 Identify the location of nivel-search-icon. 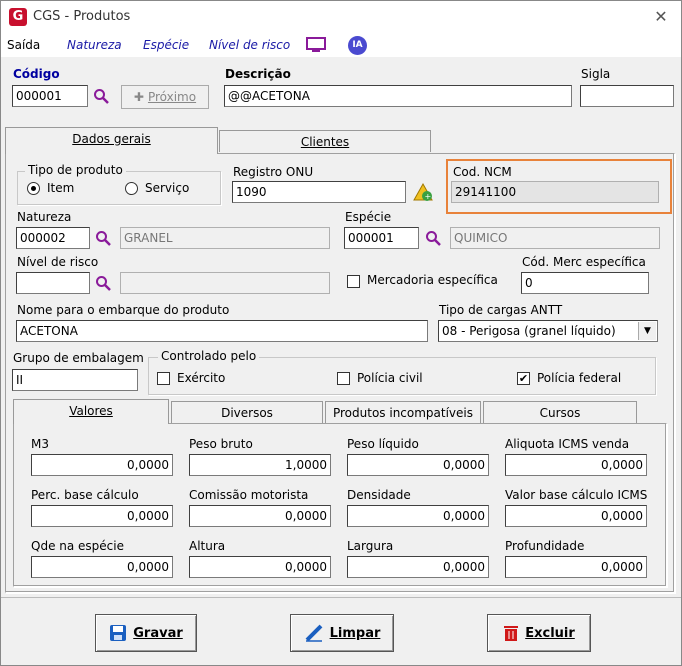
(103, 283).